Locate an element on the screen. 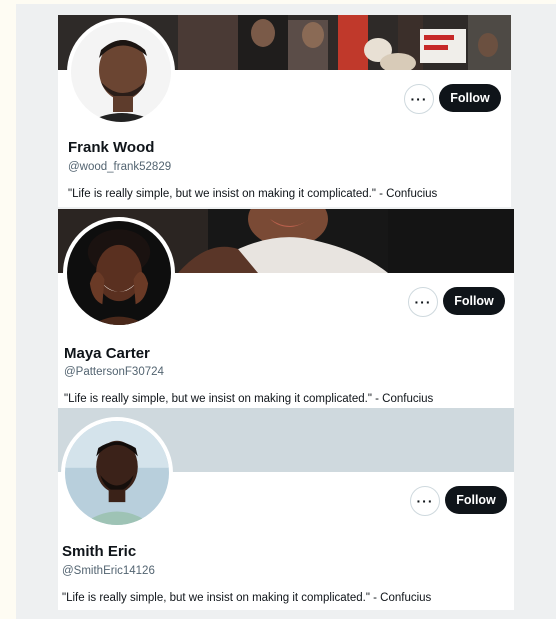  profile-handle: @SmithEric14126 is located at coordinates (108, 571).